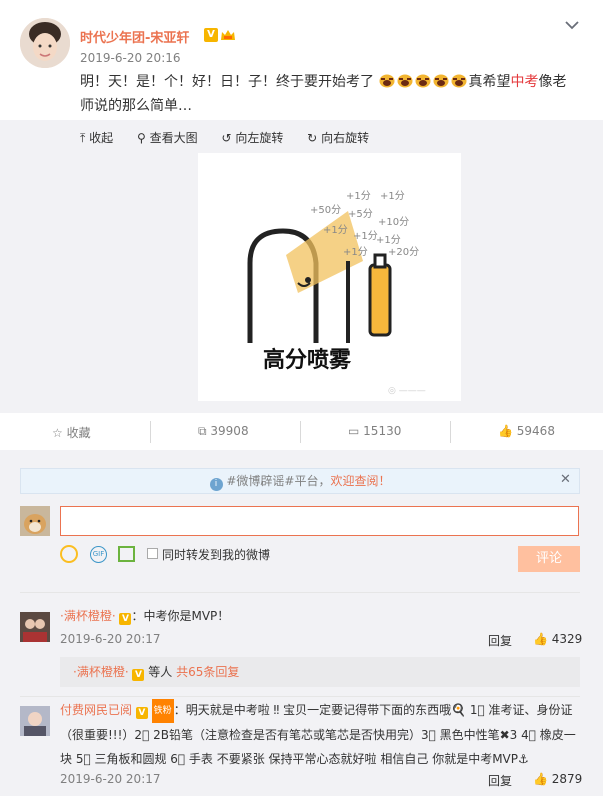 This screenshot has height=796, width=603. I want to click on submit-comment-button: 评论, so click(549, 559).